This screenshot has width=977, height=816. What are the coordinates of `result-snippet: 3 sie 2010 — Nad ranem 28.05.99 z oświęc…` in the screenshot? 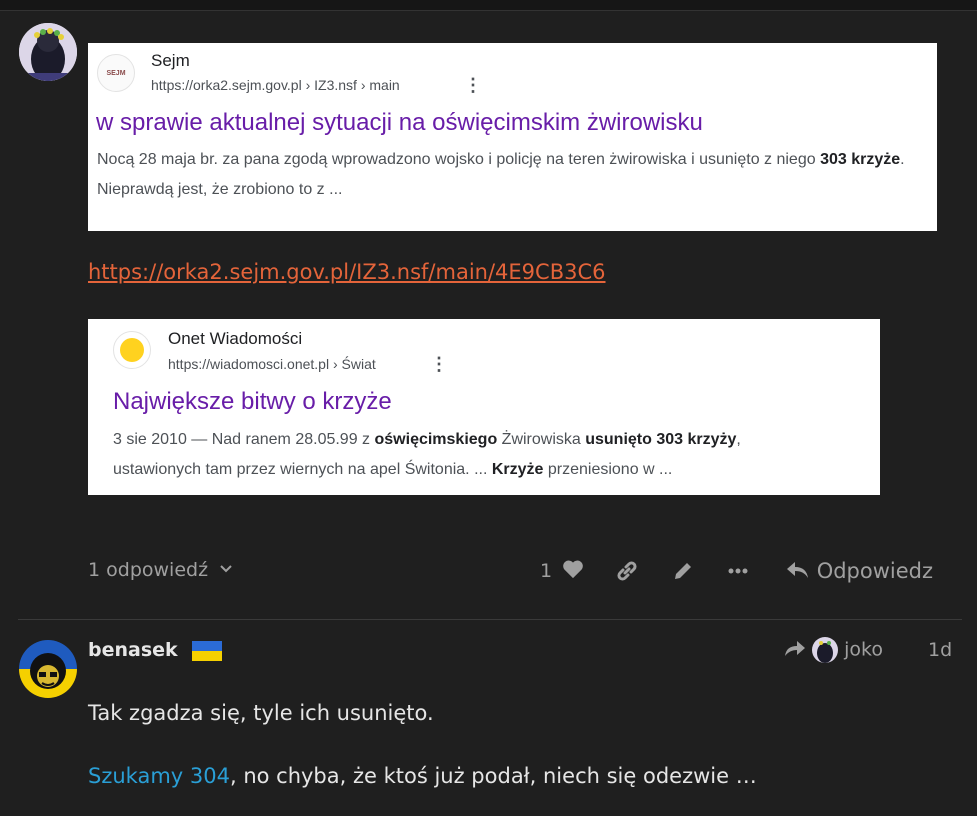 It's located at (427, 454).